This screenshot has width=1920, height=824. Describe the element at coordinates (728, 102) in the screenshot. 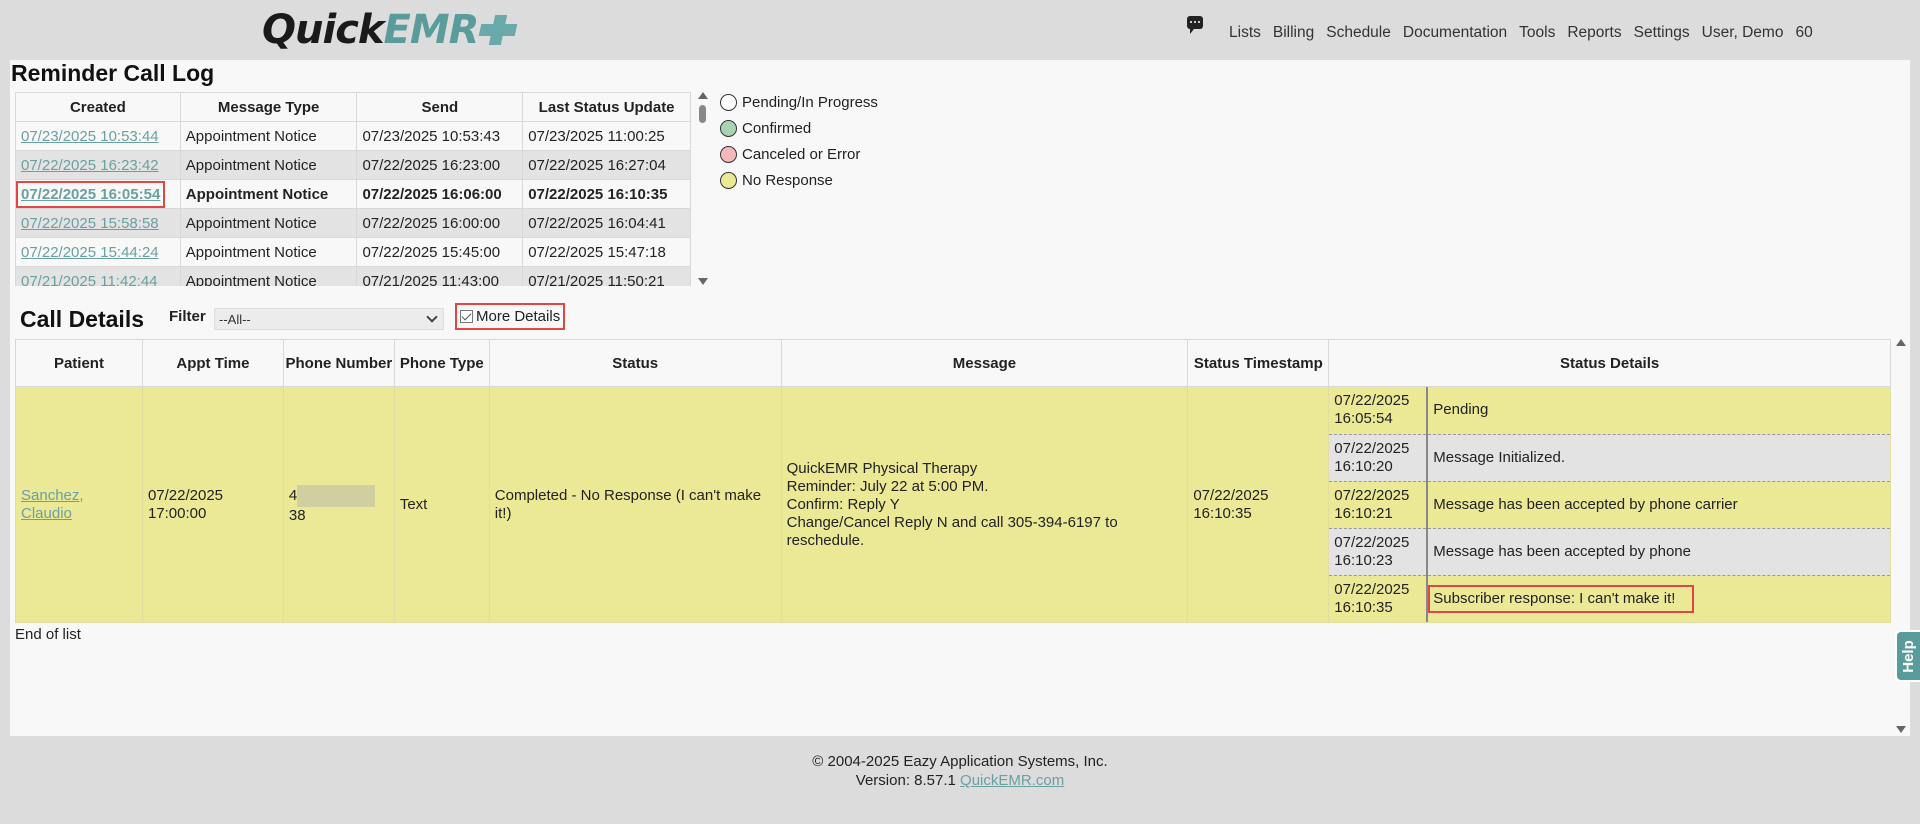

I see `legend-pending-dot` at that location.